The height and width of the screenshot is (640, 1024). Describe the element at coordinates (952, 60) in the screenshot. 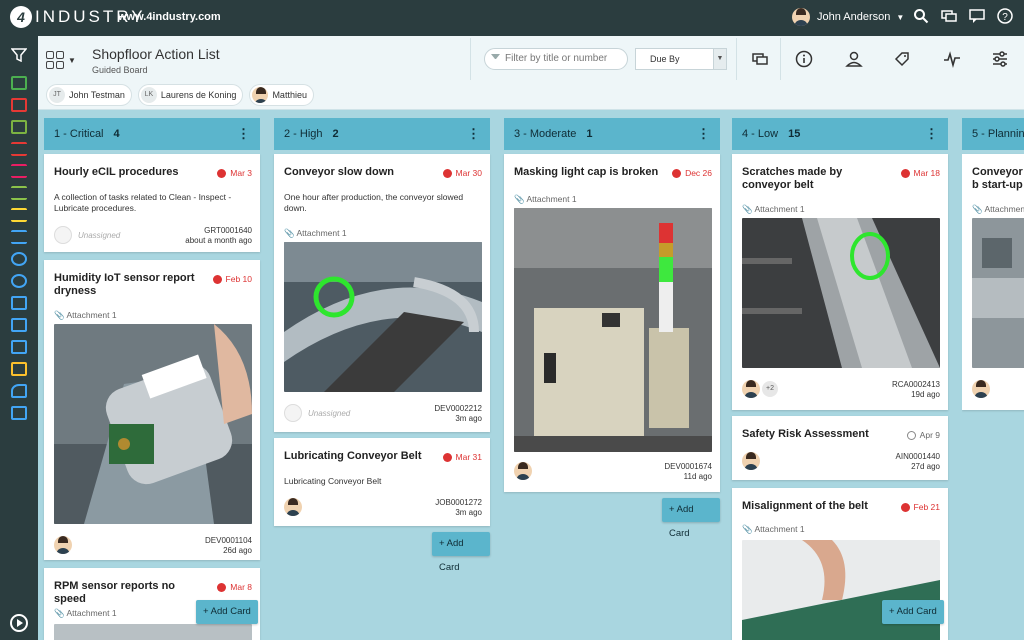

I see `activity-icon` at that location.